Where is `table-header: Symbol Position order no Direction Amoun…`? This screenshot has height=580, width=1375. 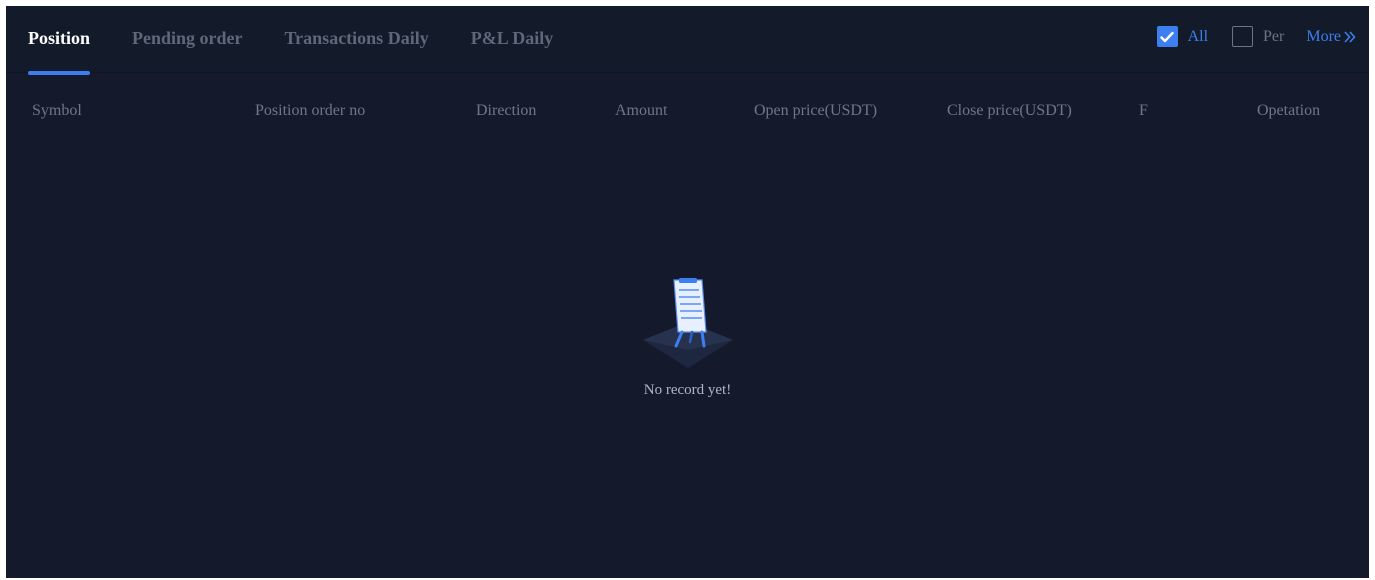 table-header: Symbol Position order no Direction Amoun… is located at coordinates (687, 114).